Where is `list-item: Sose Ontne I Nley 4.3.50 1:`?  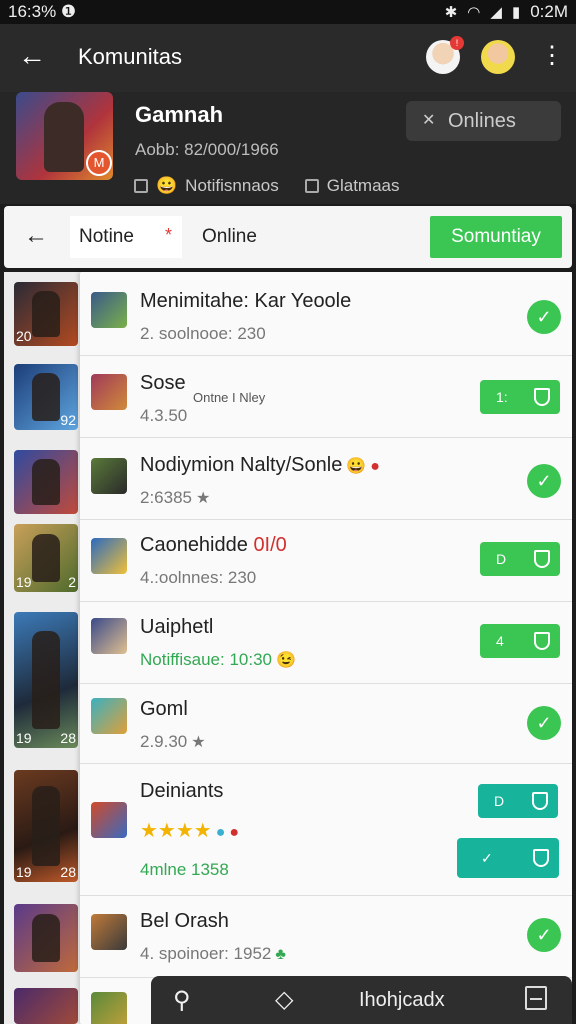 list-item: Sose Ontne I Nley 4.3.50 1: is located at coordinates (326, 397).